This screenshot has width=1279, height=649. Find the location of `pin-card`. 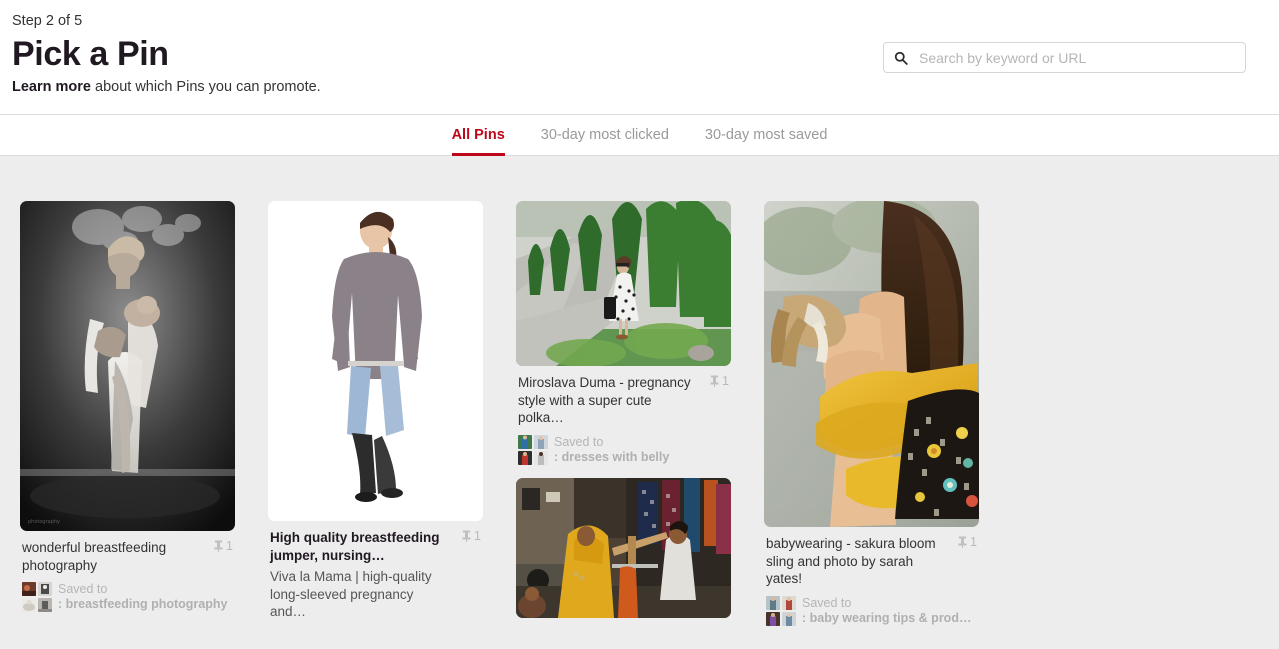

pin-card is located at coordinates (623, 547).